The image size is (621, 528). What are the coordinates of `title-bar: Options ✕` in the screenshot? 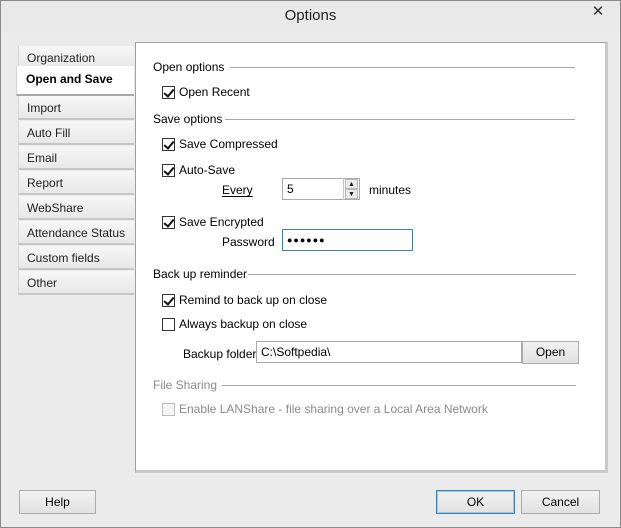 It's located at (310, 16).